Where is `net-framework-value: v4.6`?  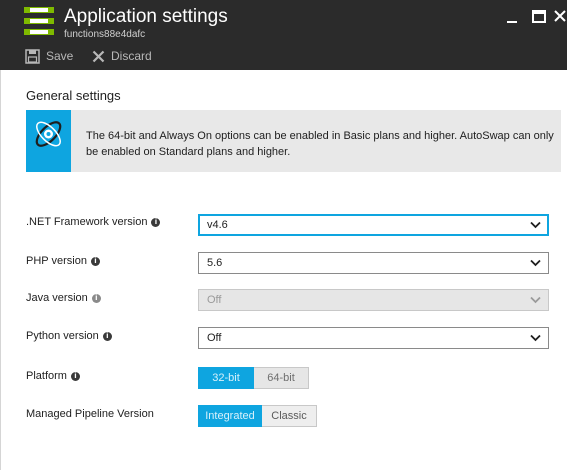 net-framework-value: v4.6 is located at coordinates (217, 225).